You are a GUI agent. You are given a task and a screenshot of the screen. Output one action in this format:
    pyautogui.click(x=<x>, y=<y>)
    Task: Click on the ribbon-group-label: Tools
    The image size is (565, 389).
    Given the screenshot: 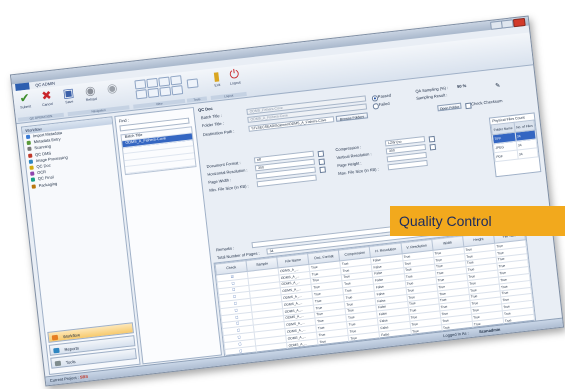 What is the action you would take?
    pyautogui.click(x=197, y=99)
    